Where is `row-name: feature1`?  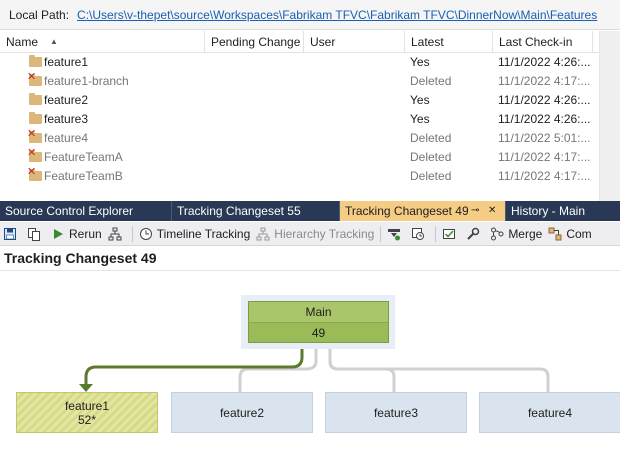 row-name: feature1 is located at coordinates (66, 62).